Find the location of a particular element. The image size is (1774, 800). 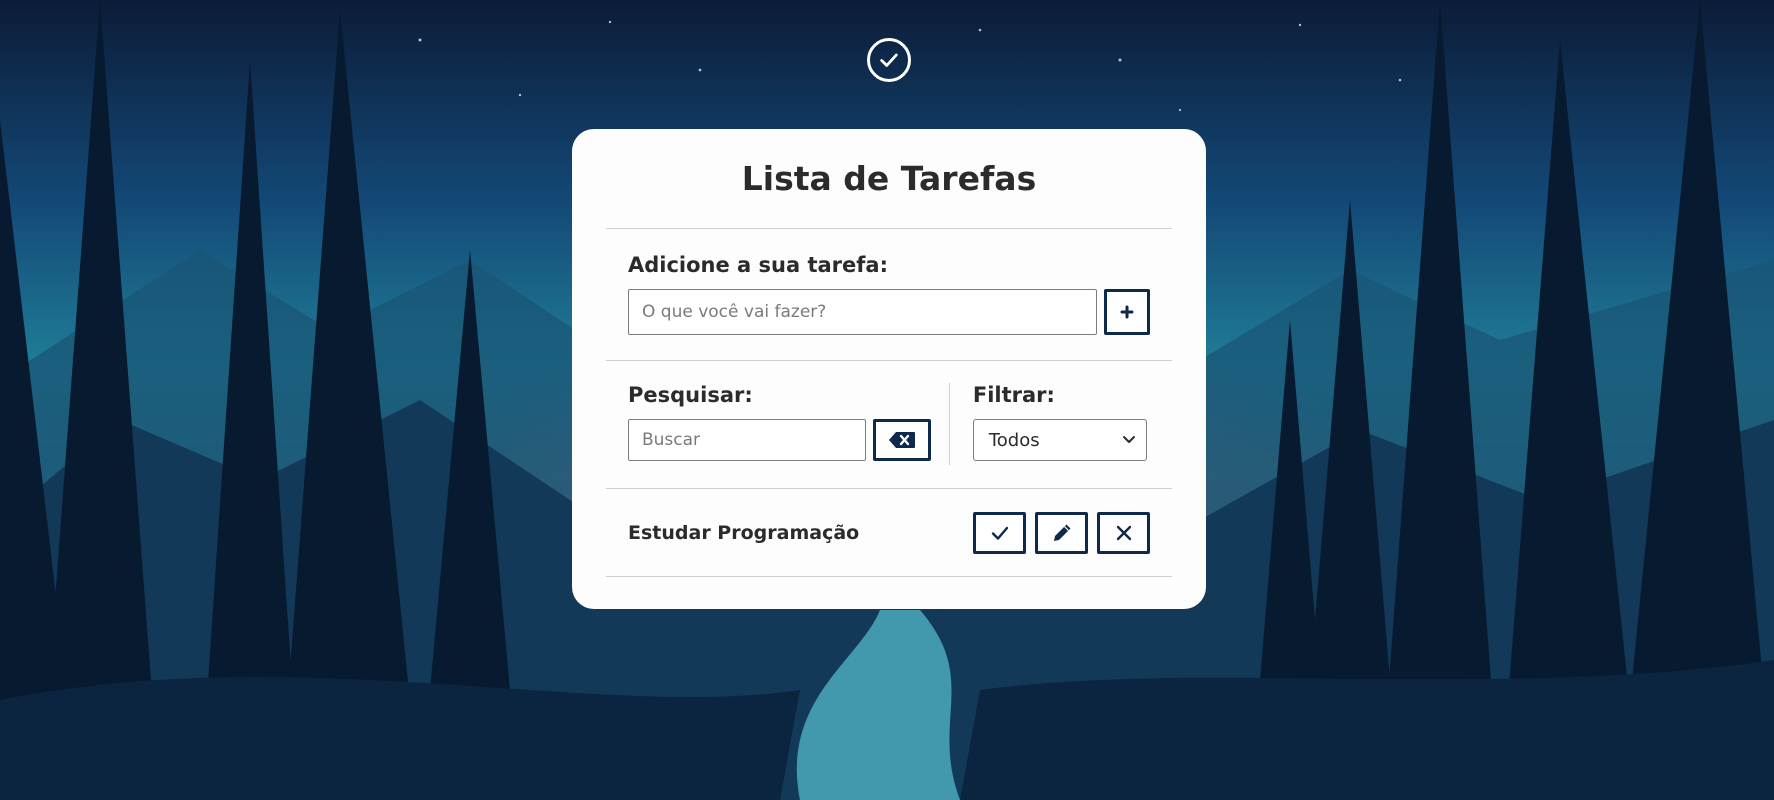

search-group: Pesquisar: is located at coordinates (788, 422).